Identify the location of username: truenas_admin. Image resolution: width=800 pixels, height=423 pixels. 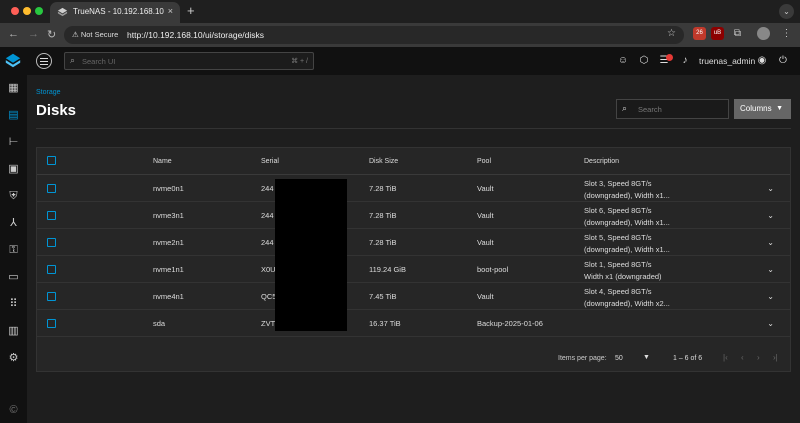
(727, 61).